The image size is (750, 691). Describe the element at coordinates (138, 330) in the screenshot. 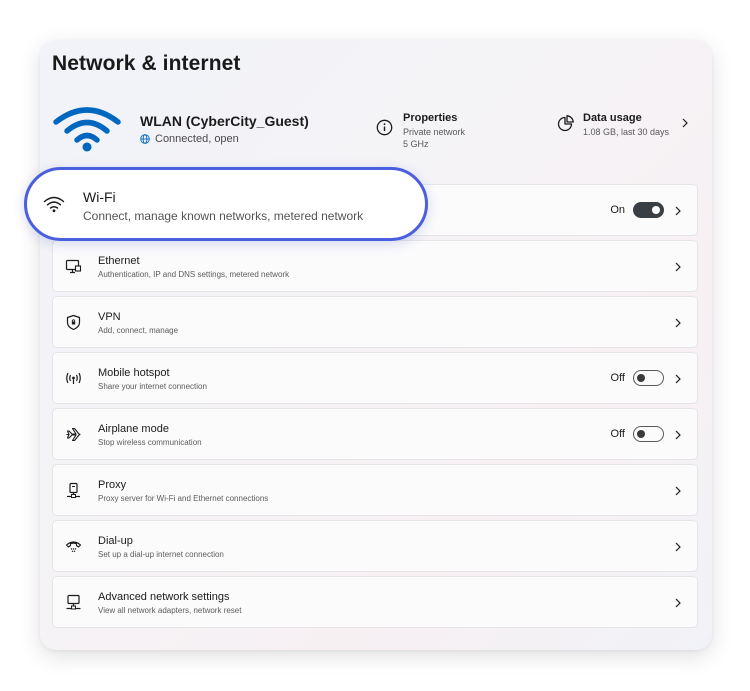

I see `row-description: Add, connect, manage` at that location.